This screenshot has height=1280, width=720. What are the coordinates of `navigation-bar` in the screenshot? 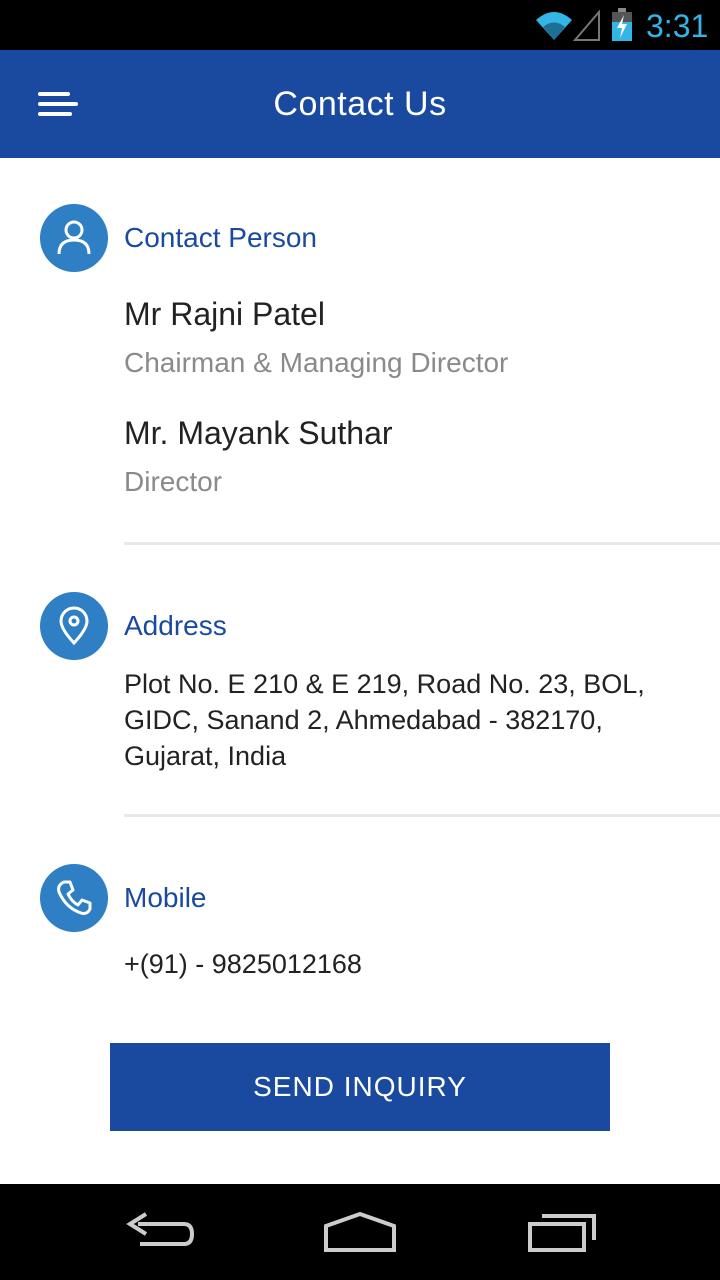 It's located at (360, 1232).